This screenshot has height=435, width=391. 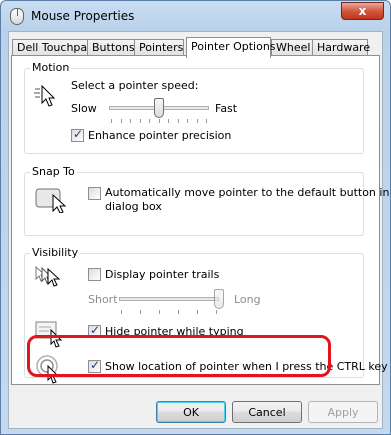 I want to click on pointer-speed-ticks, so click(x=159, y=121).